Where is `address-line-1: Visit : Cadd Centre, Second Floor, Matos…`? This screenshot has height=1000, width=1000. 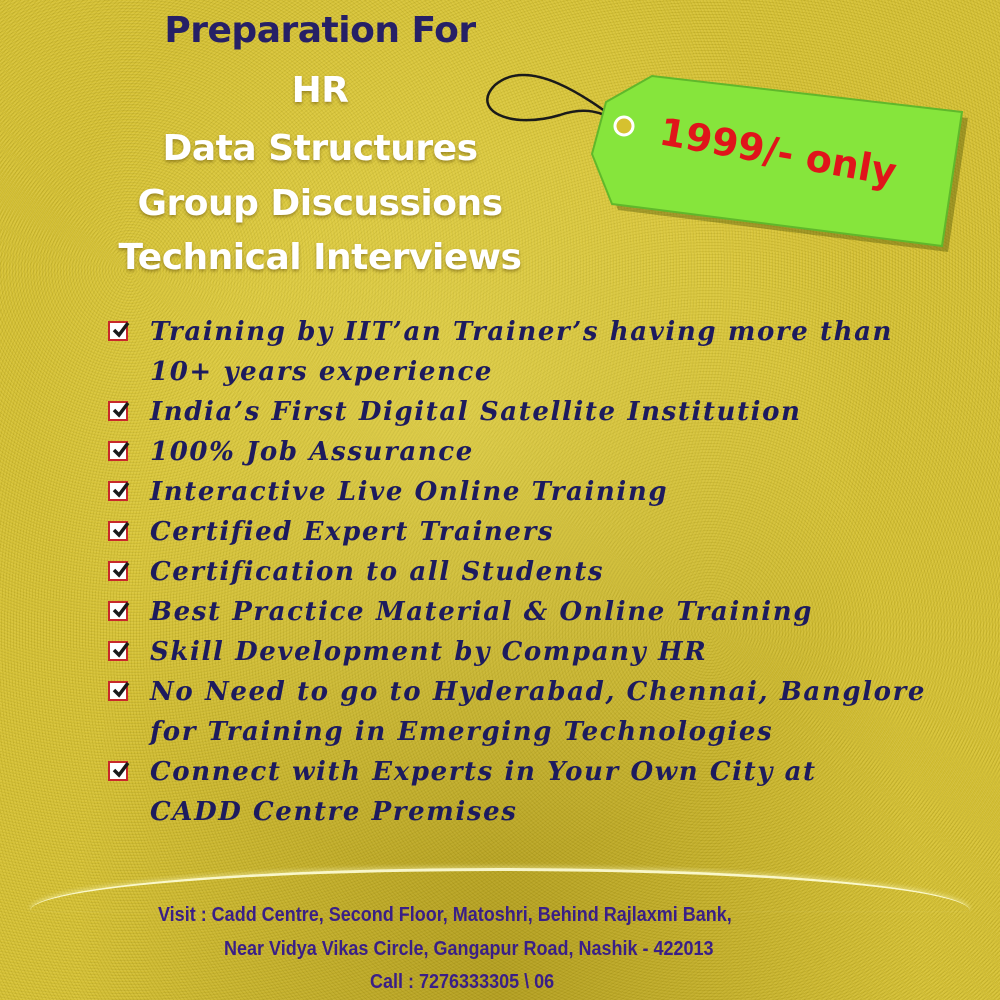 address-line-1: Visit : Cadd Centre, Second Floor, Matos… is located at coordinates (445, 915).